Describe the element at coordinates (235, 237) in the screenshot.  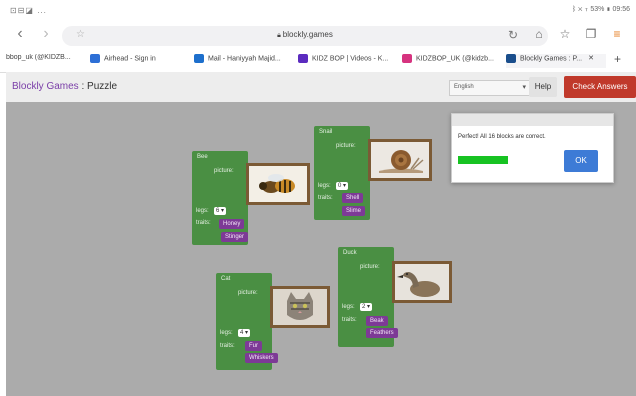
I see `trait-block: Stinger` at that location.